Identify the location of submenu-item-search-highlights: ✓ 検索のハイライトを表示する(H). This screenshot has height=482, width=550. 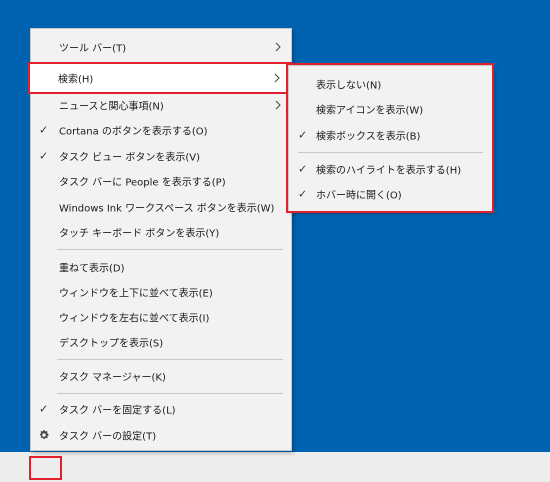
(390, 169).